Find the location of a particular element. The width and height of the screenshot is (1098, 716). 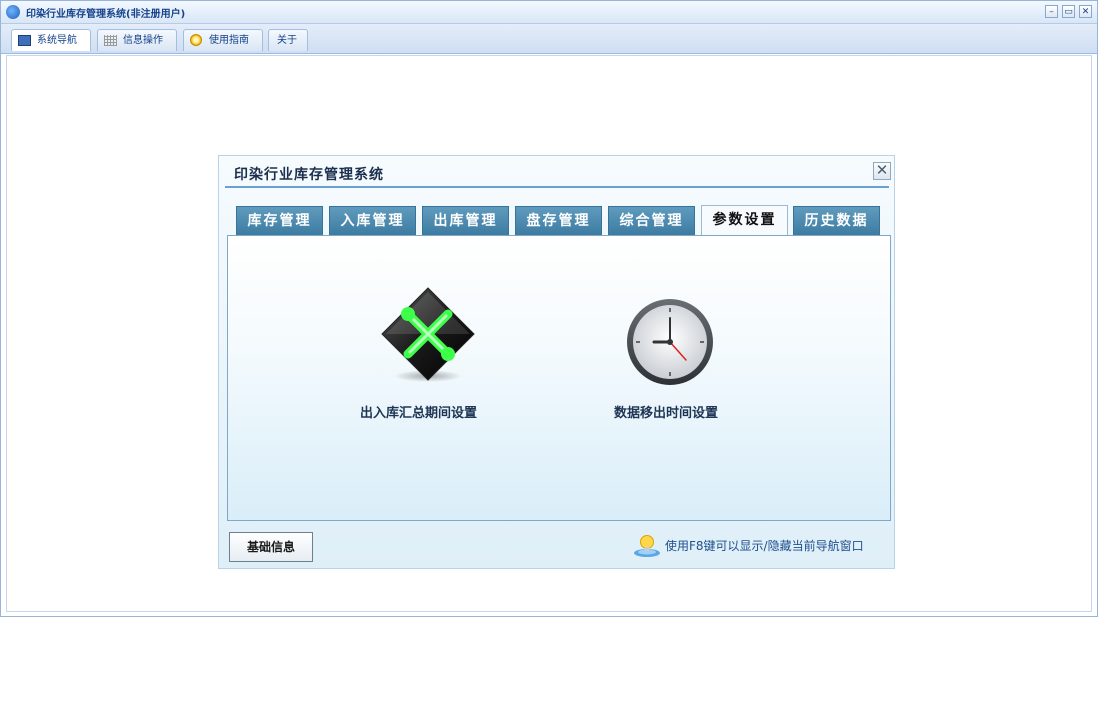

nav-icon is located at coordinates (24, 40).